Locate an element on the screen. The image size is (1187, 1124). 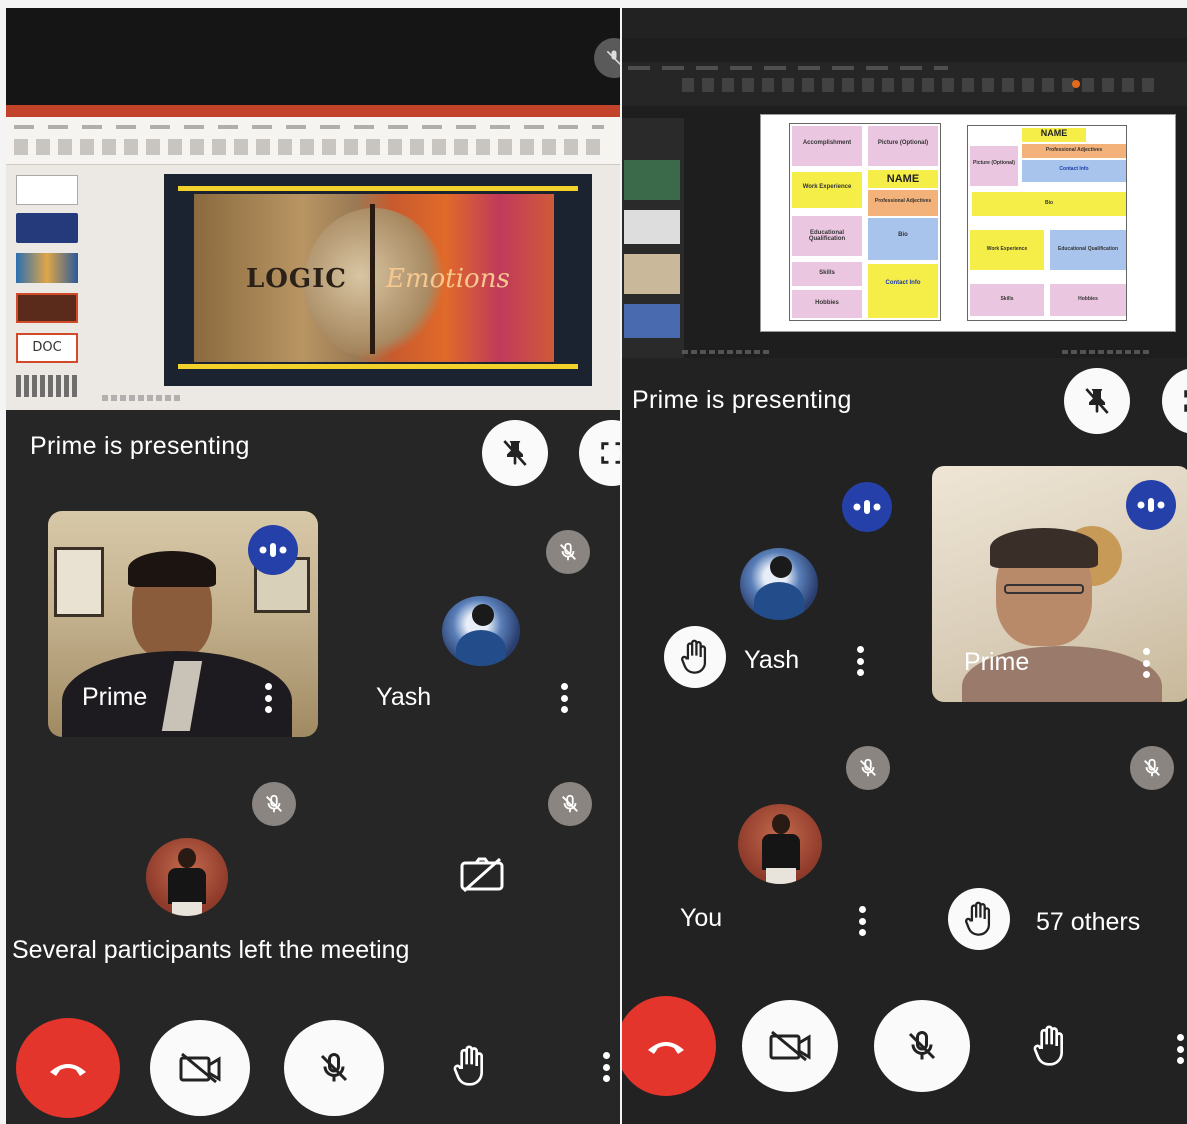
presentation-screen: DOC LOGIC Emotions is located at coordinates (313, 257).